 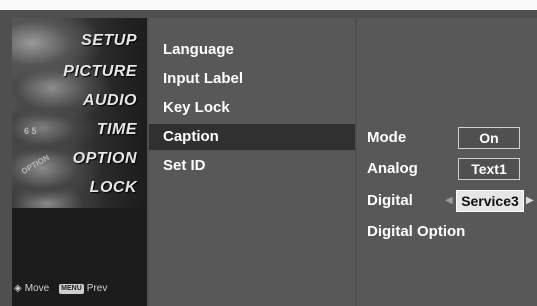 What do you see at coordinates (37, 288) in the screenshot?
I see `move-label: Move` at bounding box center [37, 288].